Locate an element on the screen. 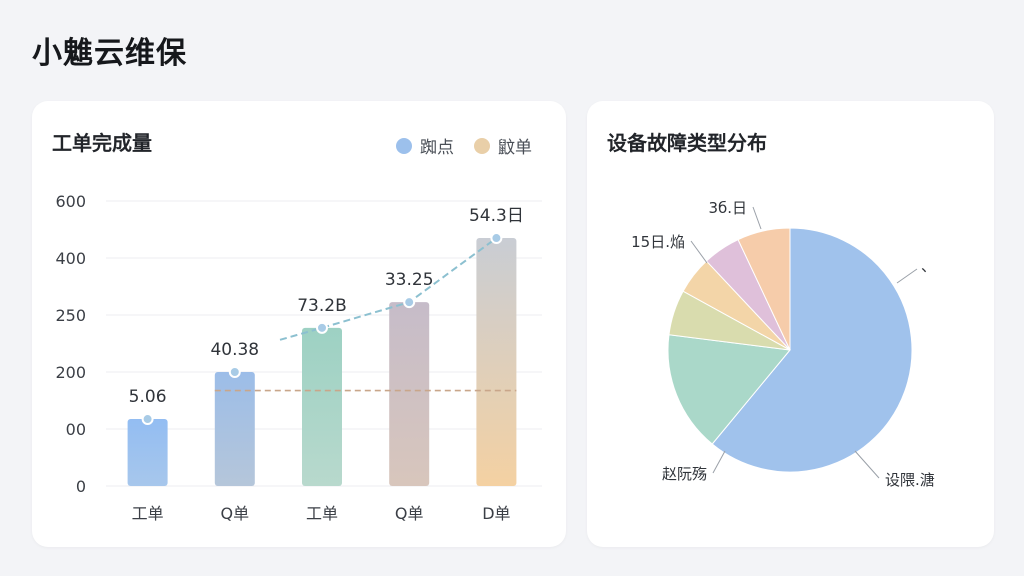  y-tick-label: 250 is located at coordinates (70, 315).